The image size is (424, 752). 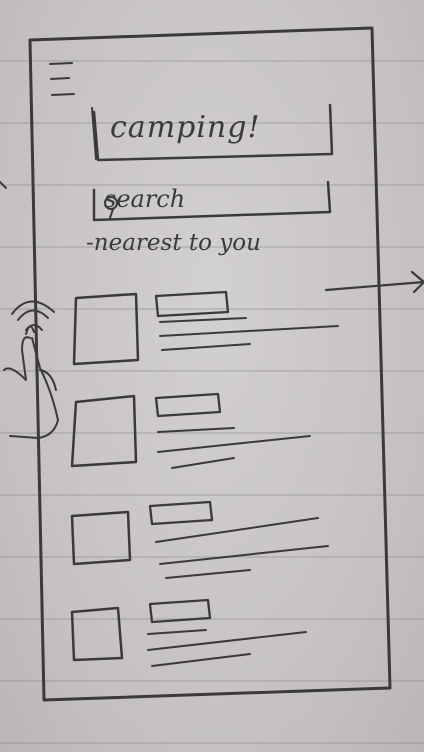 What do you see at coordinates (62, 79) in the screenshot?
I see `hamburger-menu-icon` at bounding box center [62, 79].